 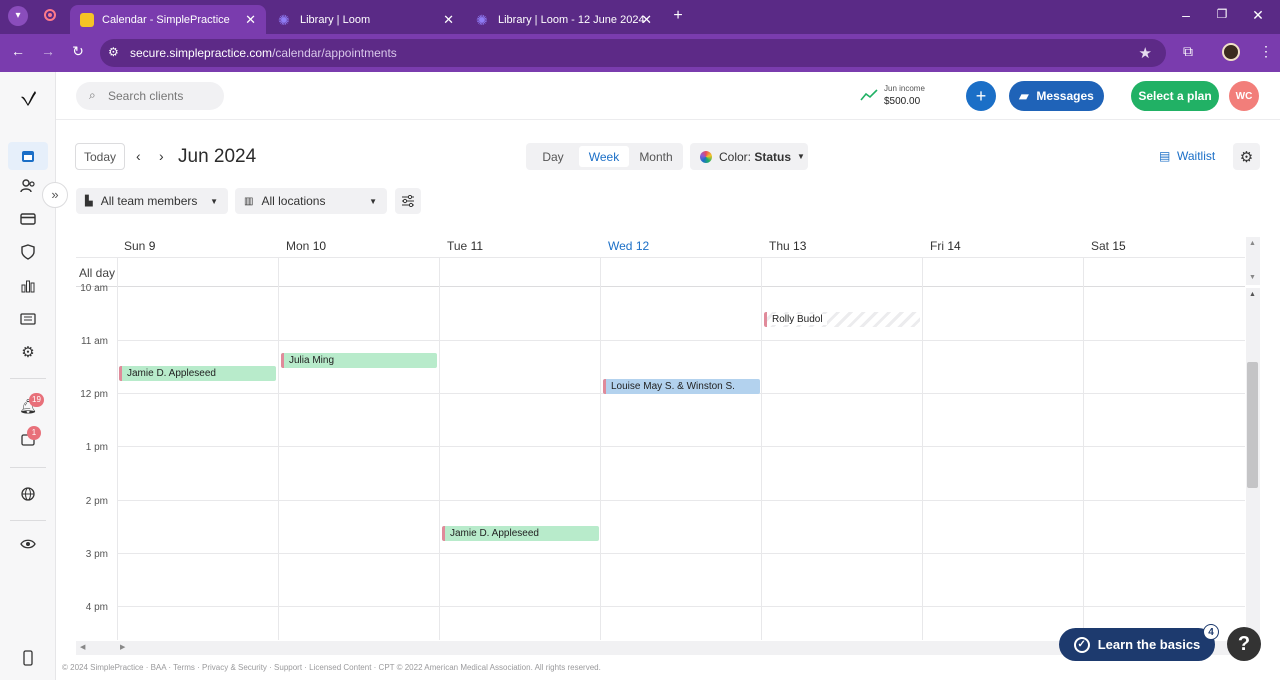 What do you see at coordinates (842, 319) in the screenshot?
I see `appointment: Rolly Budol` at bounding box center [842, 319].